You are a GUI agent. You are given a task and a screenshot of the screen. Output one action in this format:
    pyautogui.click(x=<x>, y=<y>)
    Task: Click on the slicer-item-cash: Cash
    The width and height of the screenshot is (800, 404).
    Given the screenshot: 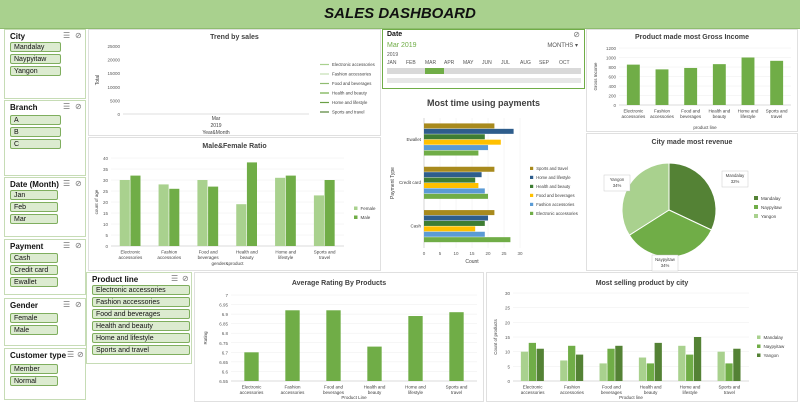 What is the action you would take?
    pyautogui.click(x=34, y=258)
    